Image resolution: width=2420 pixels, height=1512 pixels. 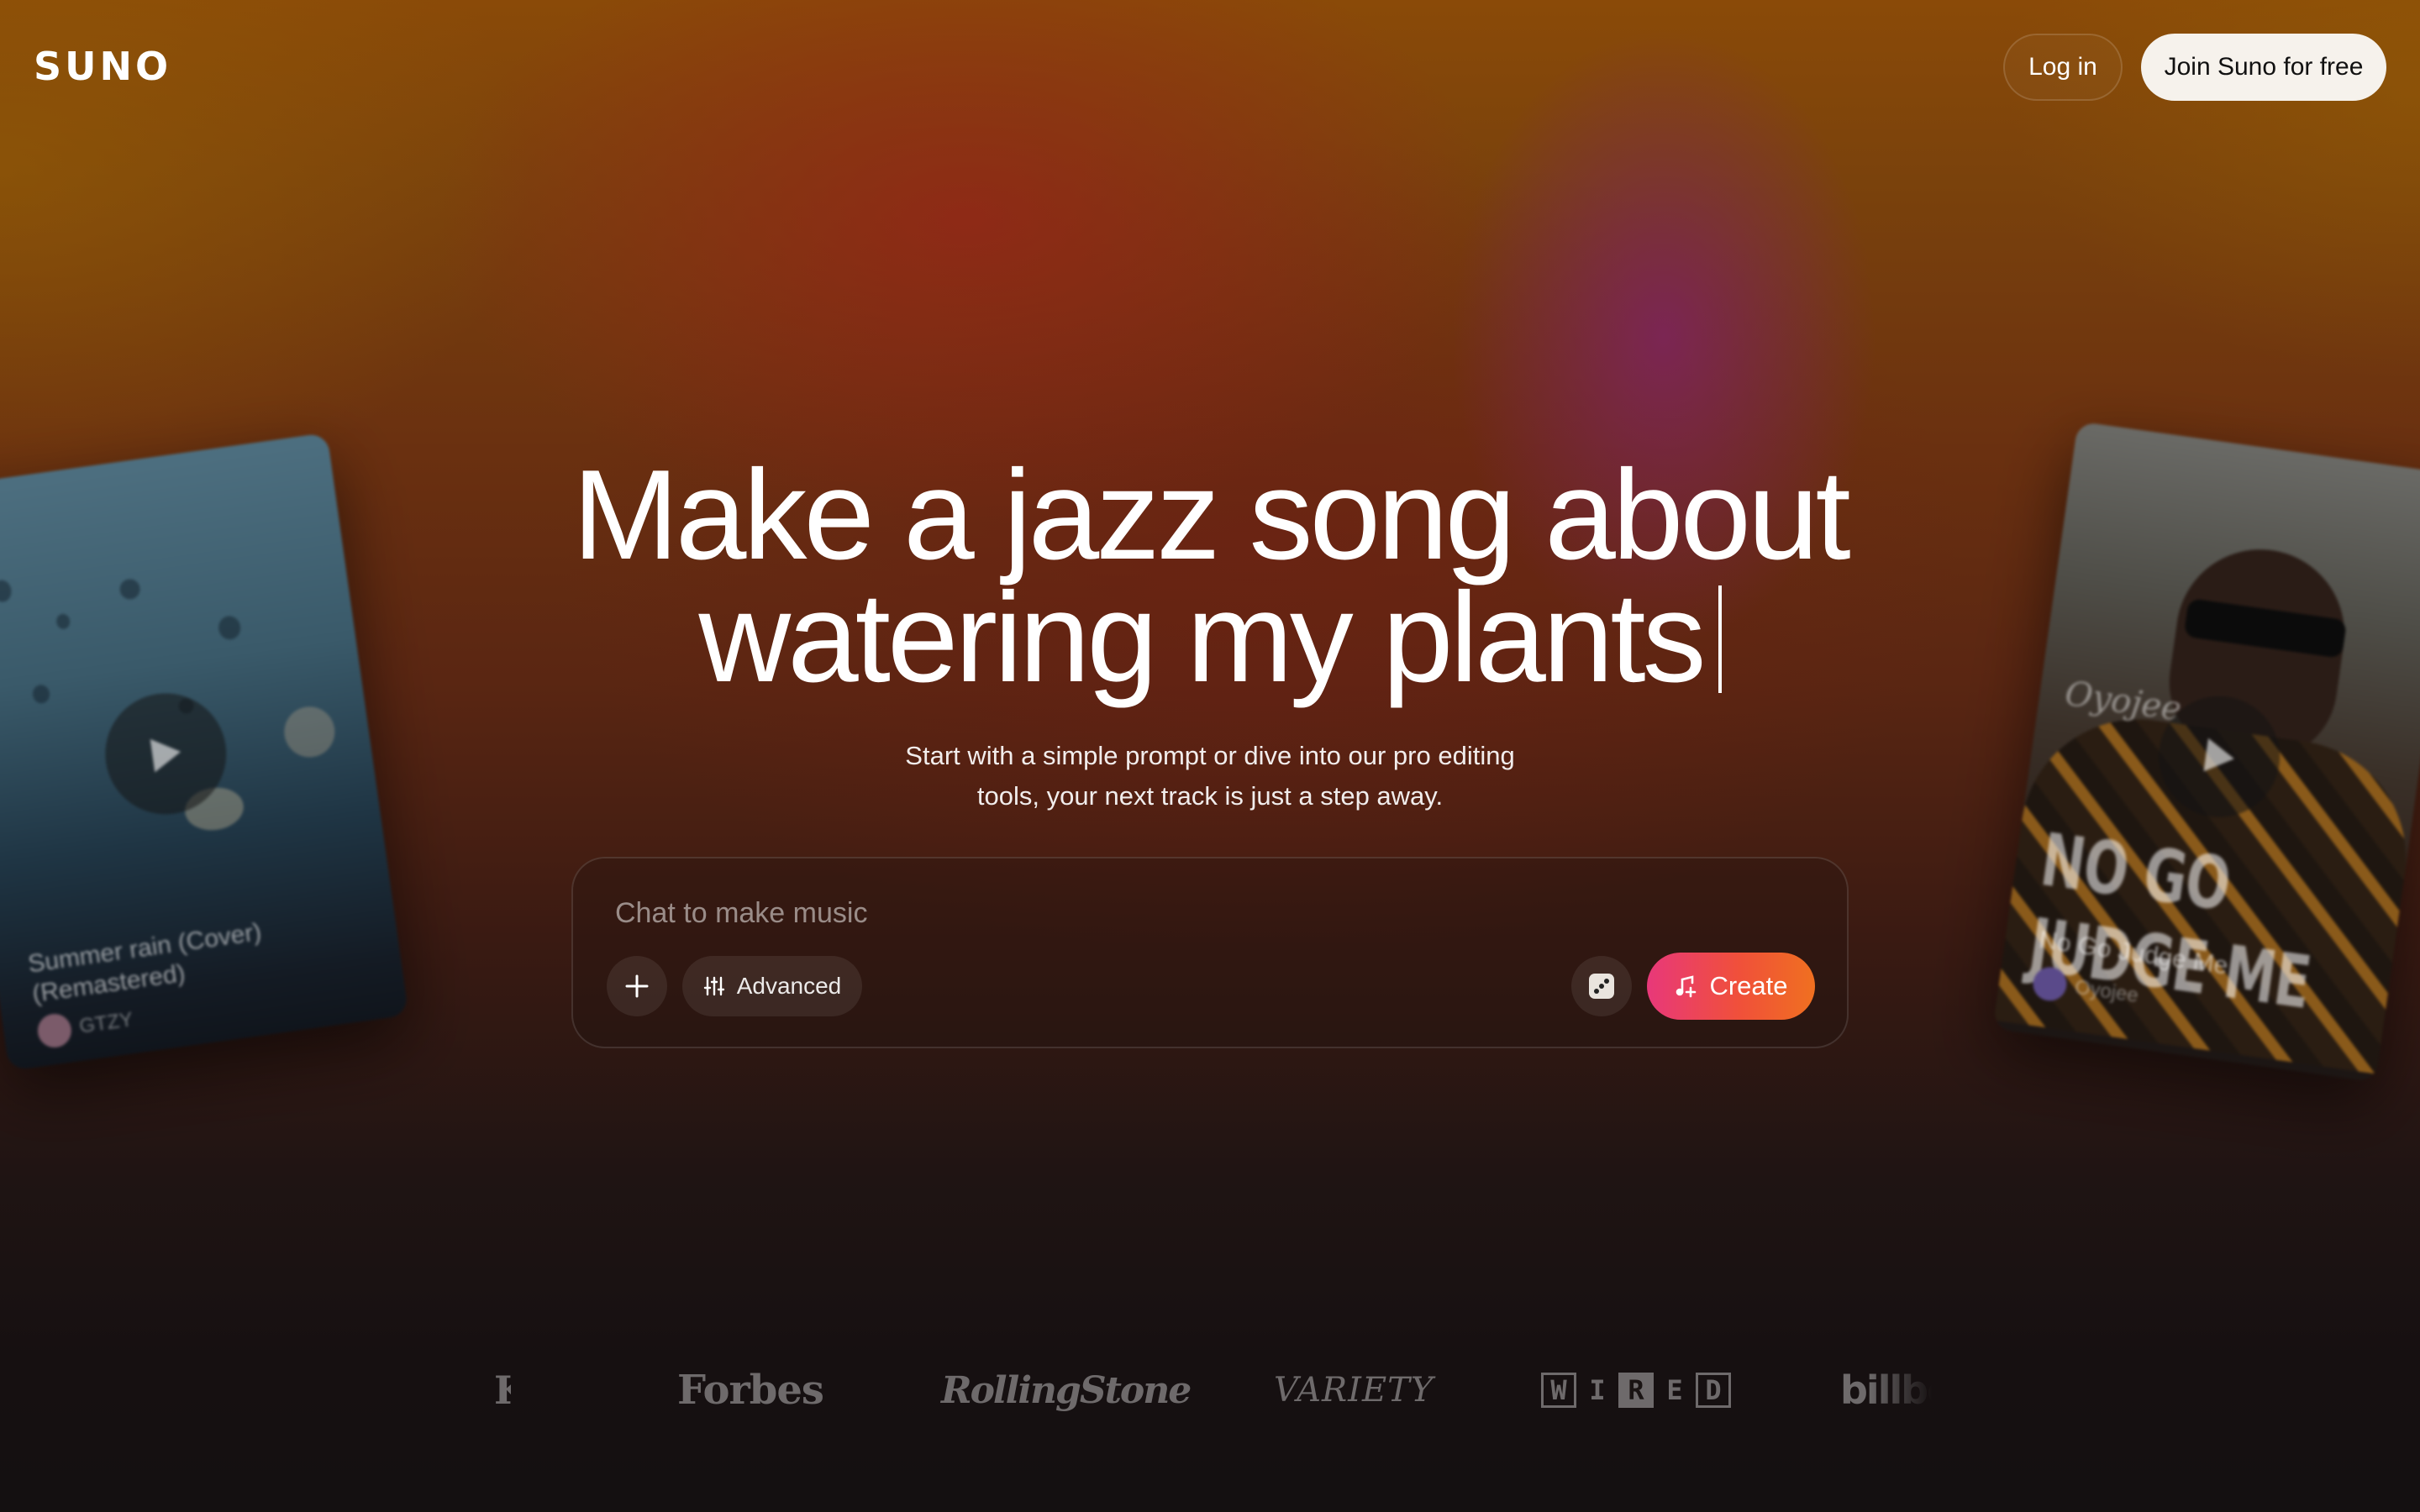 What do you see at coordinates (789, 986) in the screenshot?
I see `advanced-label: Advanced` at bounding box center [789, 986].